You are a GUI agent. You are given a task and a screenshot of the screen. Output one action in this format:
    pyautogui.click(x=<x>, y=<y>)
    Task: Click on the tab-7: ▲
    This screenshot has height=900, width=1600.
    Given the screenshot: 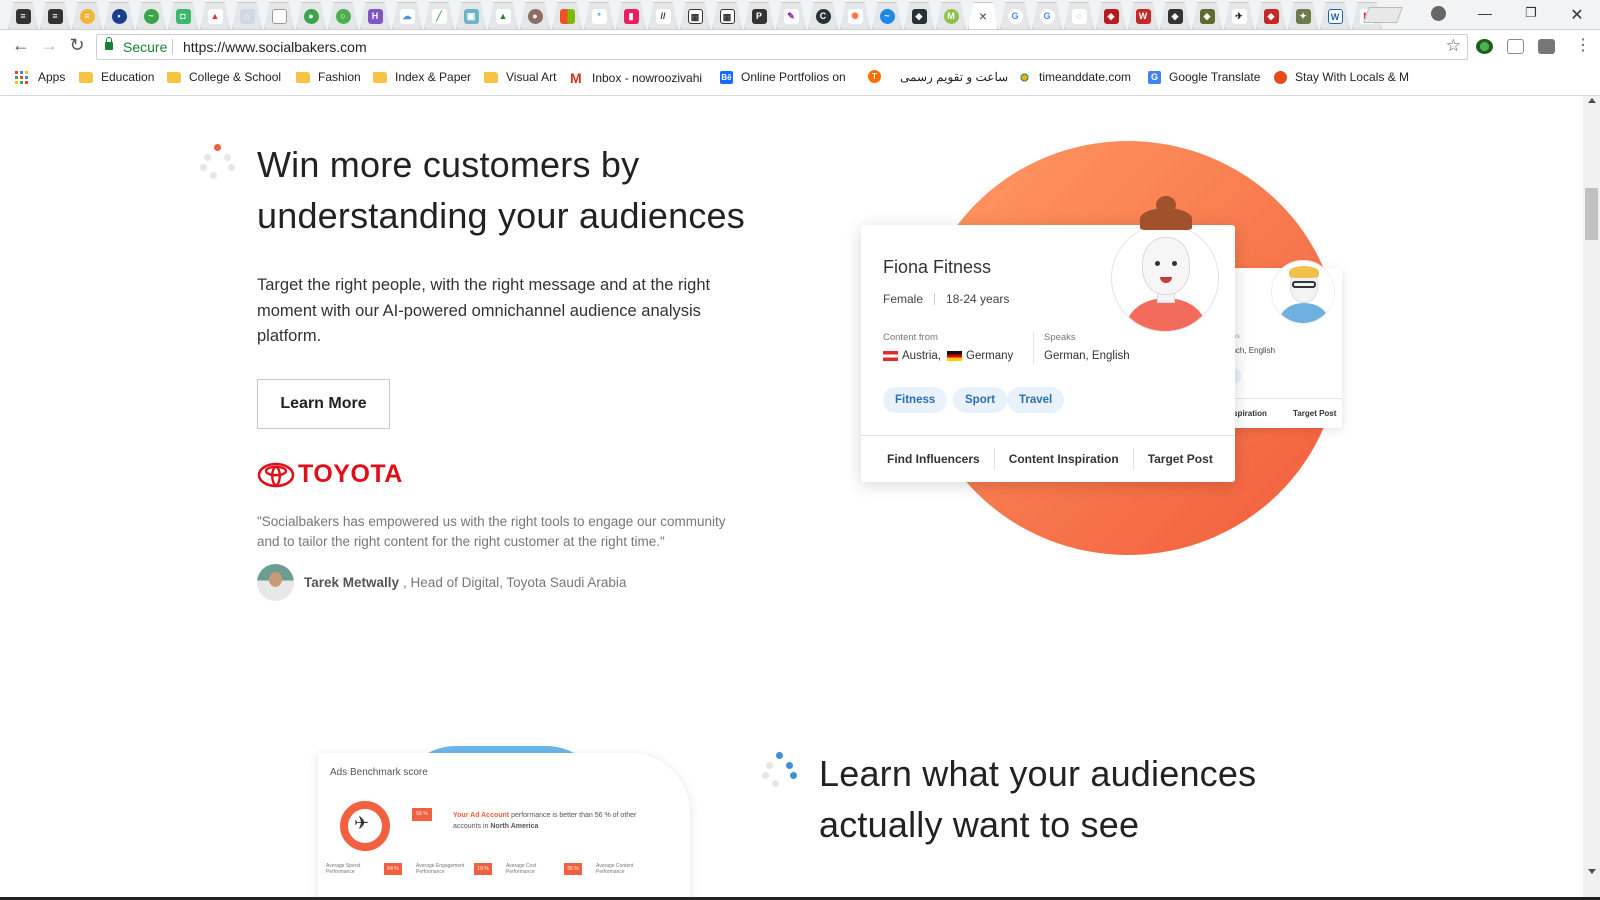 What is the action you would take?
    pyautogui.click(x=215, y=15)
    